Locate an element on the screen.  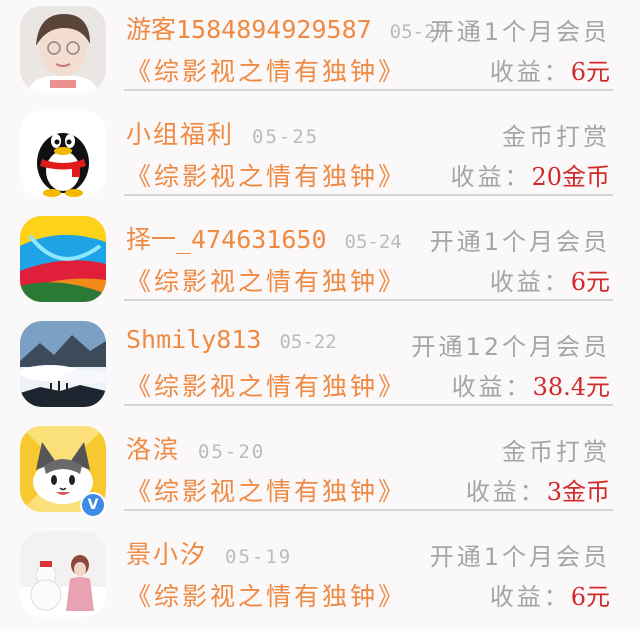
mountain-landscape-avatar is located at coordinates (63, 364).